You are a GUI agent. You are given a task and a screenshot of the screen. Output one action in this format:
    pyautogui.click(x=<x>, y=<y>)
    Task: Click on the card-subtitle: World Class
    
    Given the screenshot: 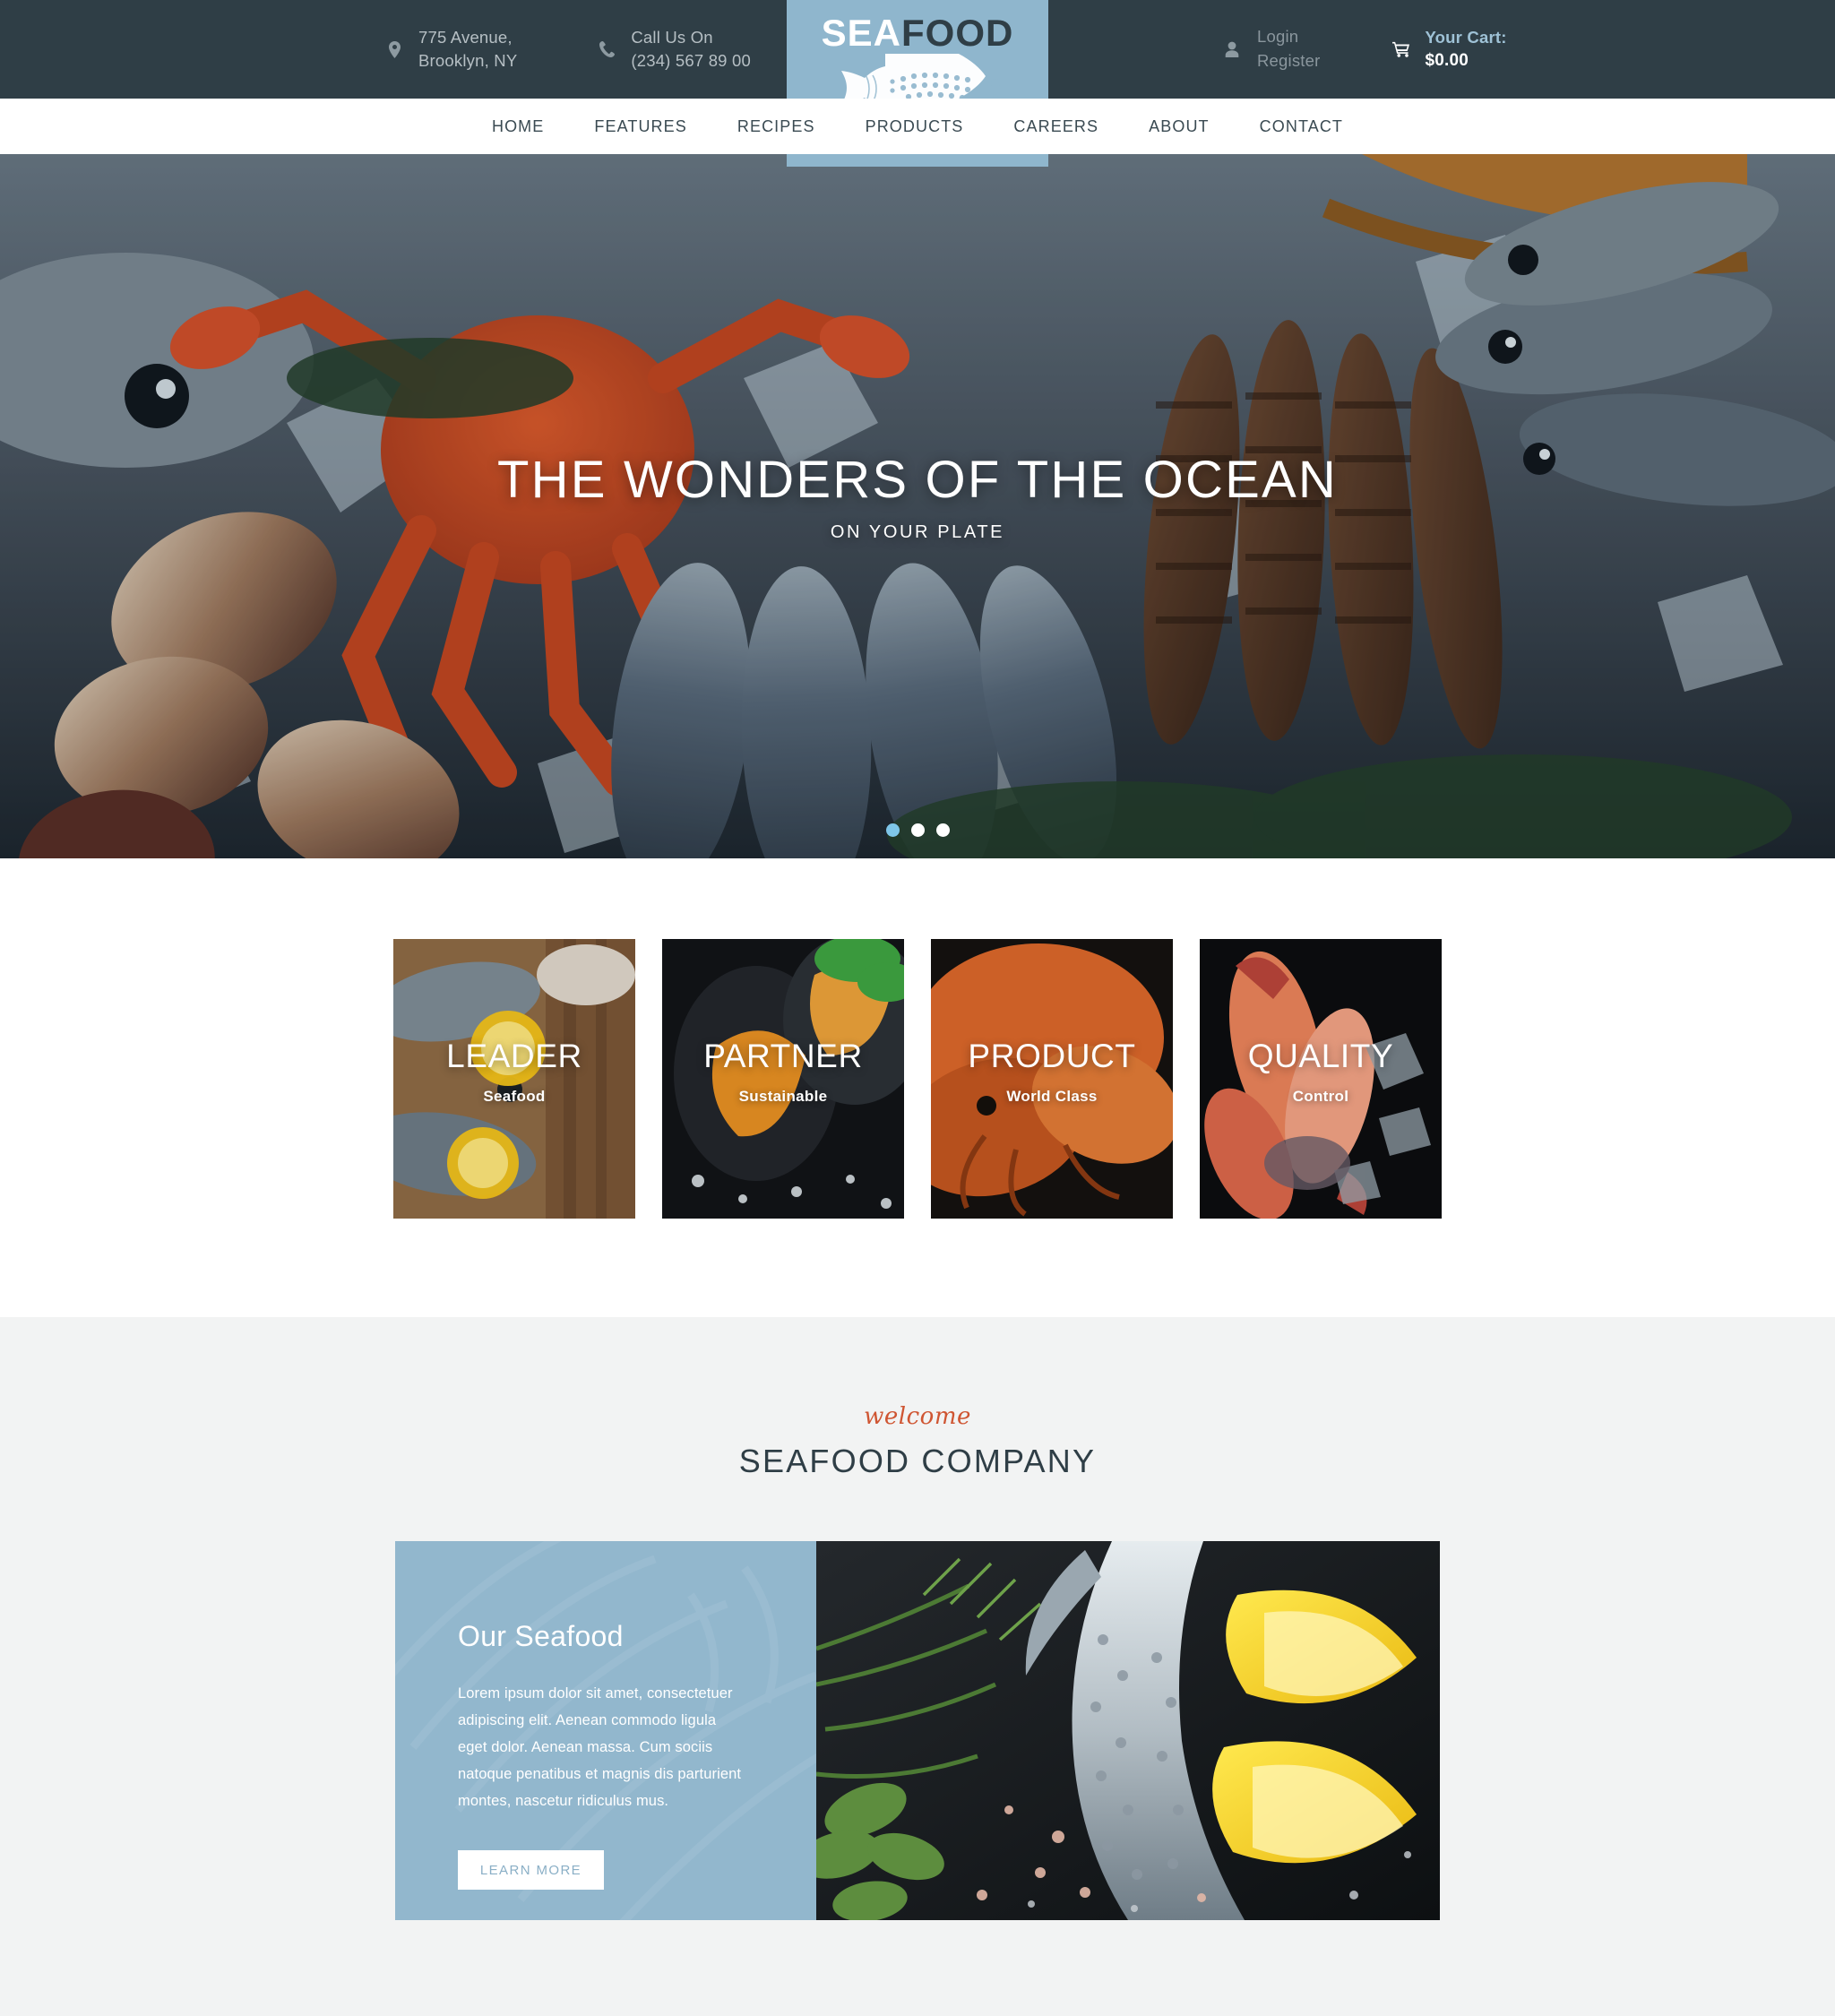 What is the action you would take?
    pyautogui.click(x=1052, y=1097)
    